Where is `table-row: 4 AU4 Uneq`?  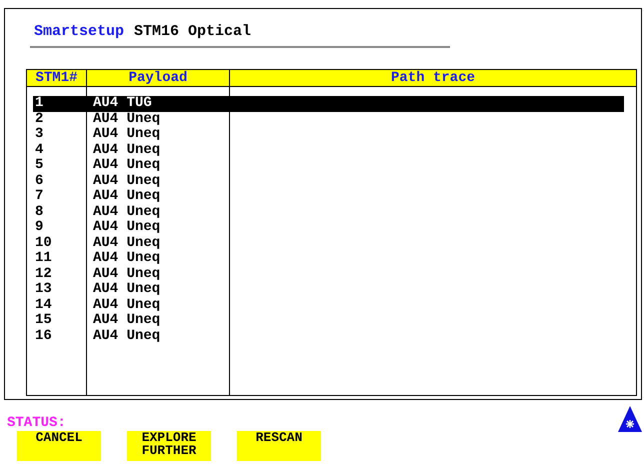
table-row: 4 AU4 Uneq is located at coordinates (328, 150).